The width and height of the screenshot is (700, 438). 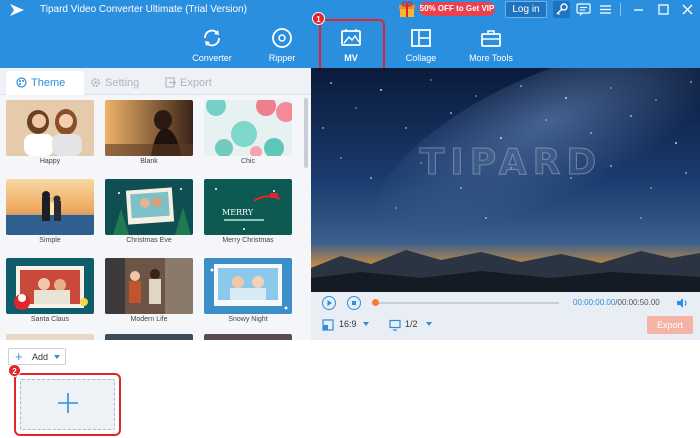 I want to click on tab-setting: Setting, so click(x=114, y=83).